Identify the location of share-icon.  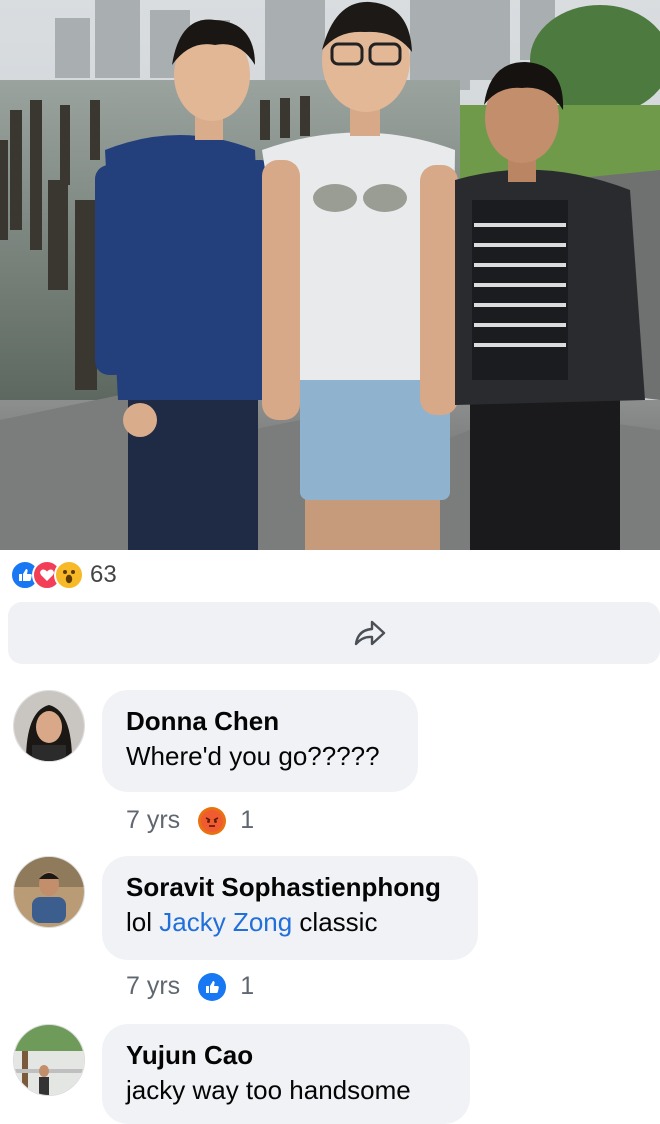
(370, 633).